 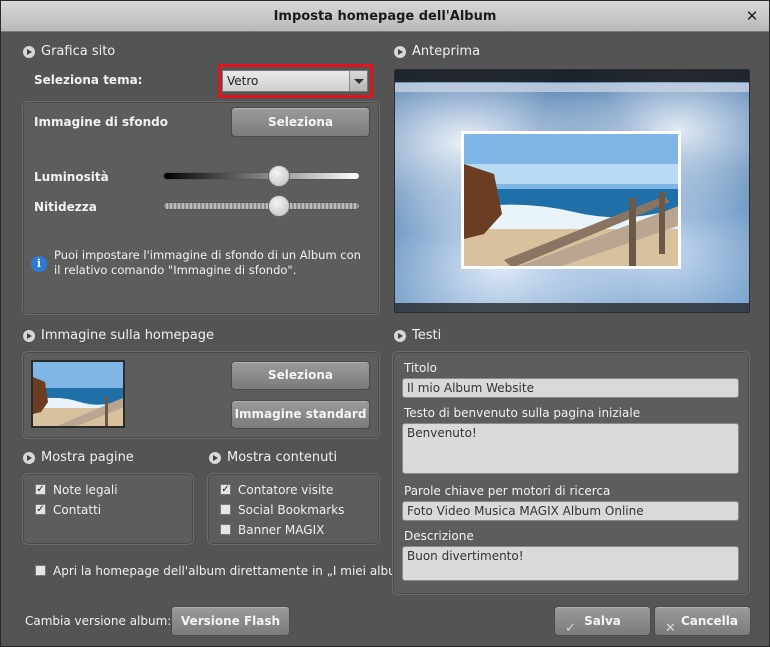 I want to click on flash-version-button: Versione Flash, so click(x=230, y=621).